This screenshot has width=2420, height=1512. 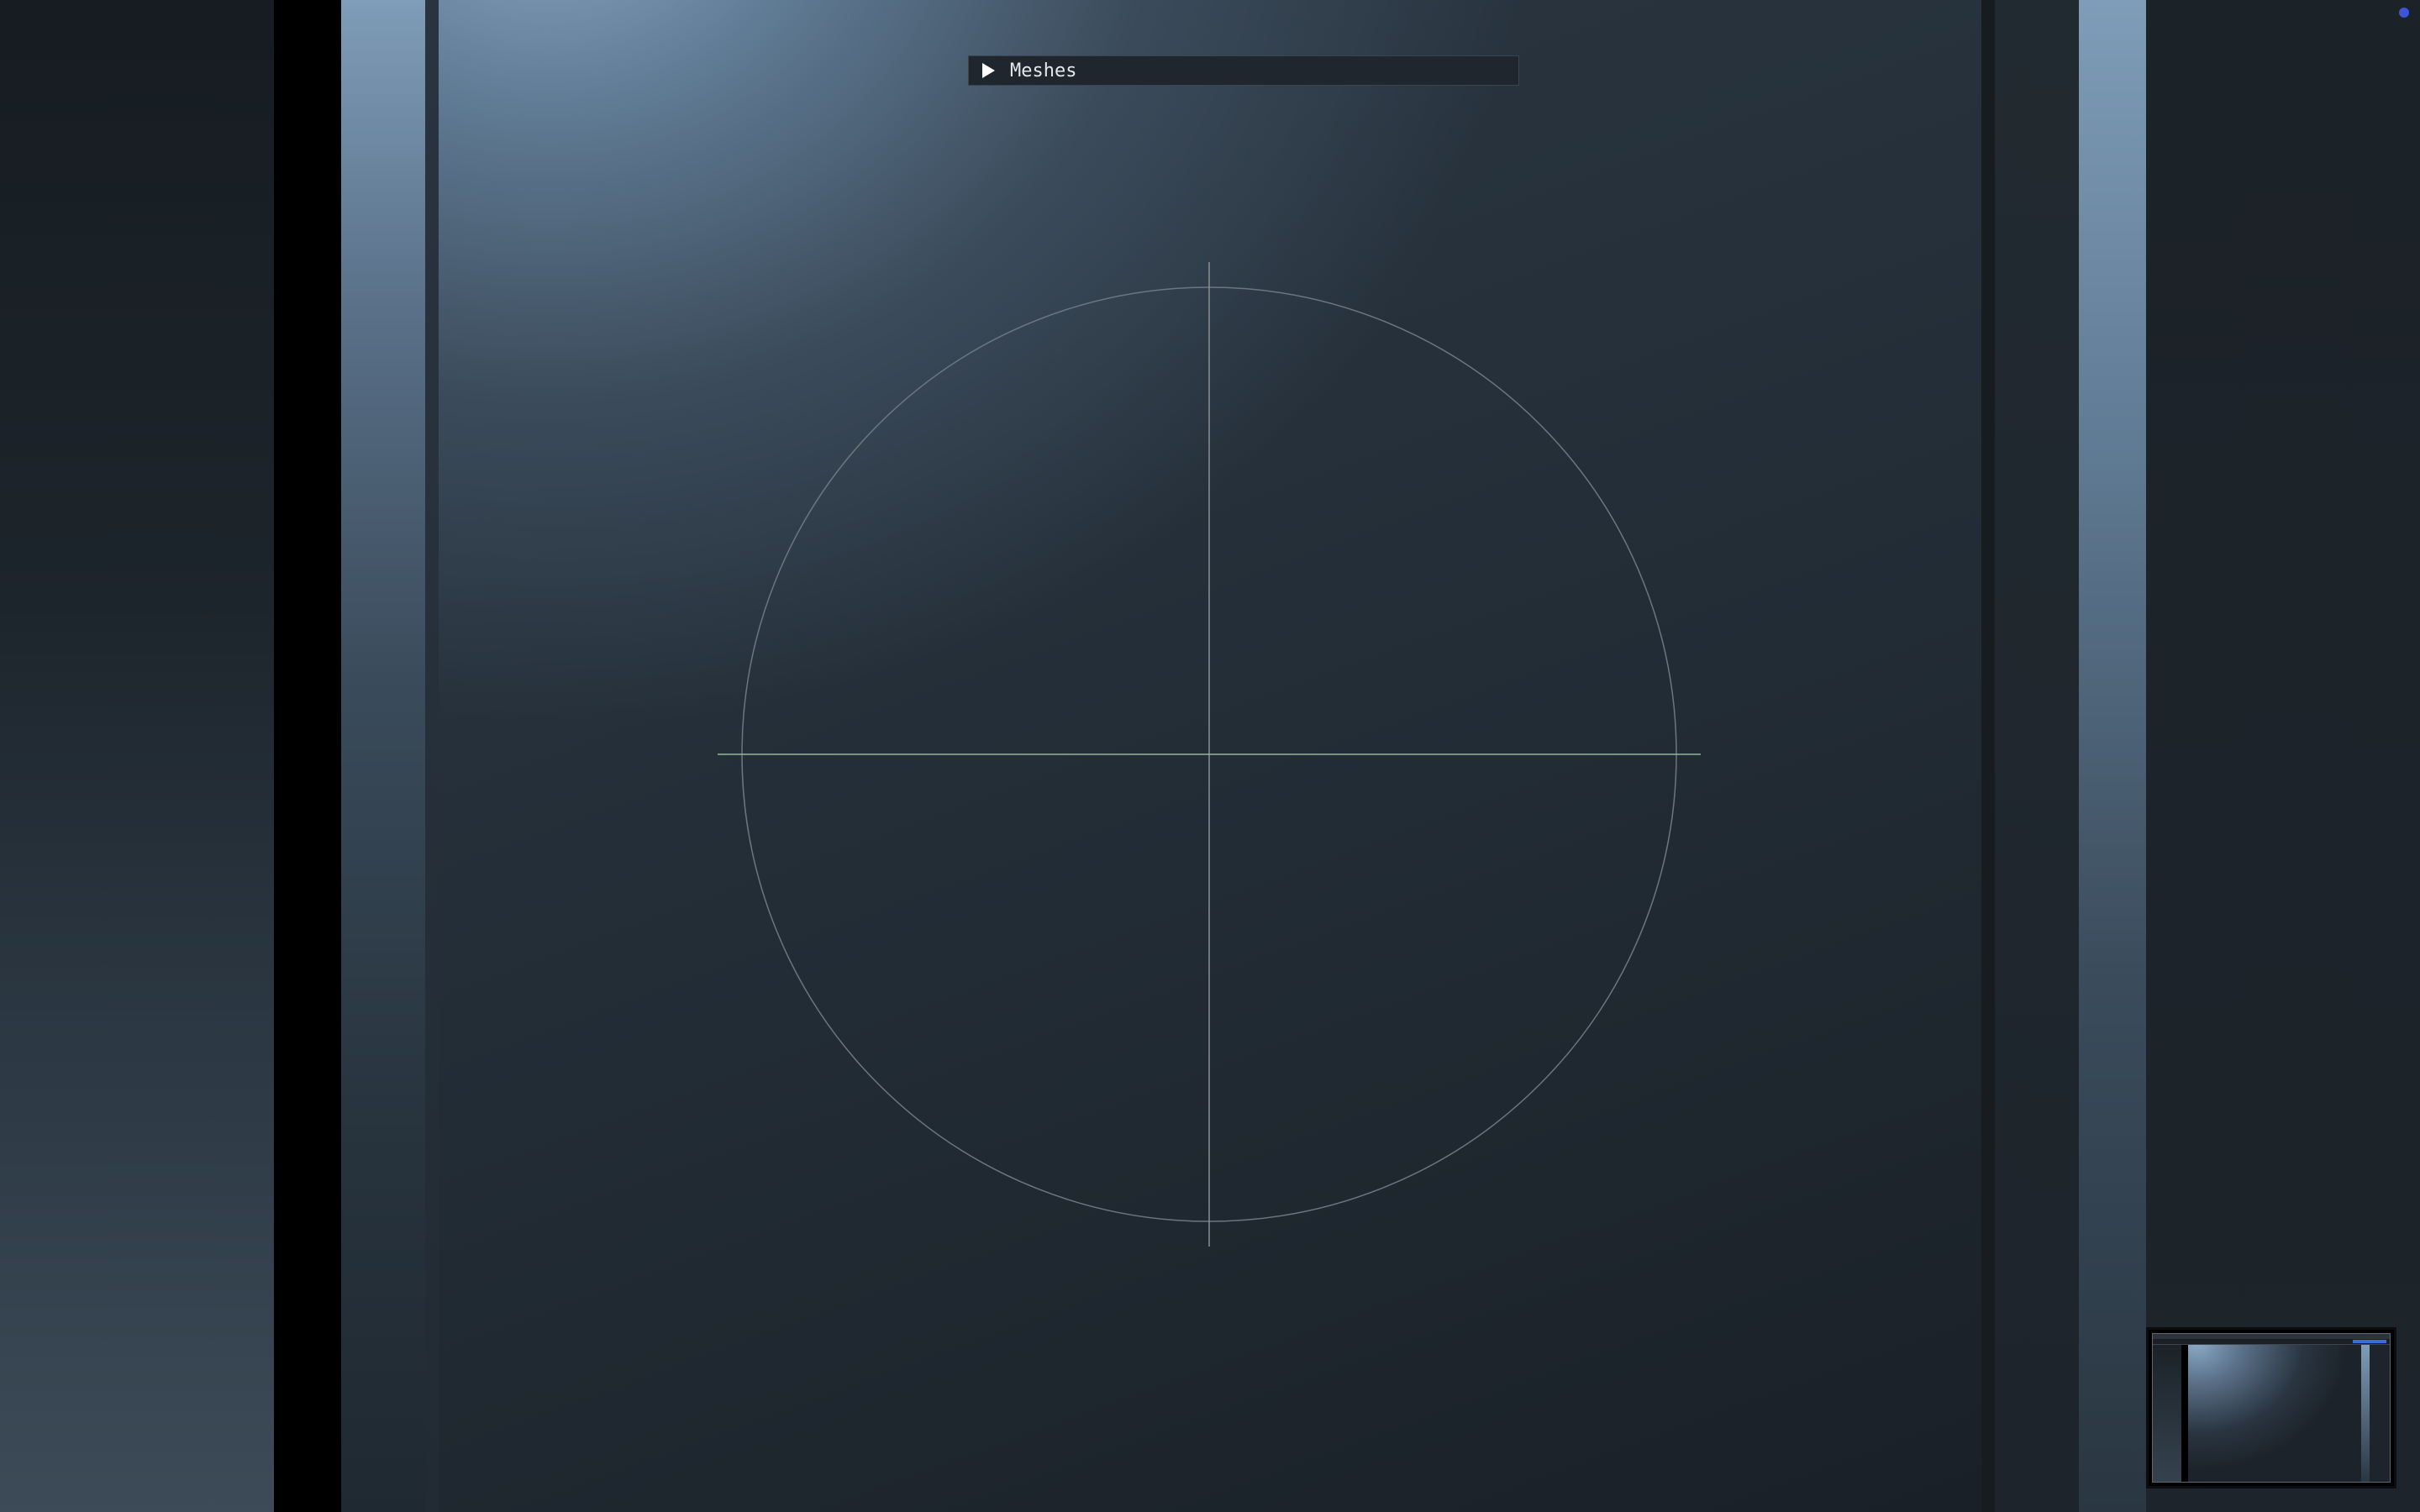 I want to click on meshes-panel-header: Meshes, so click(x=1243, y=70).